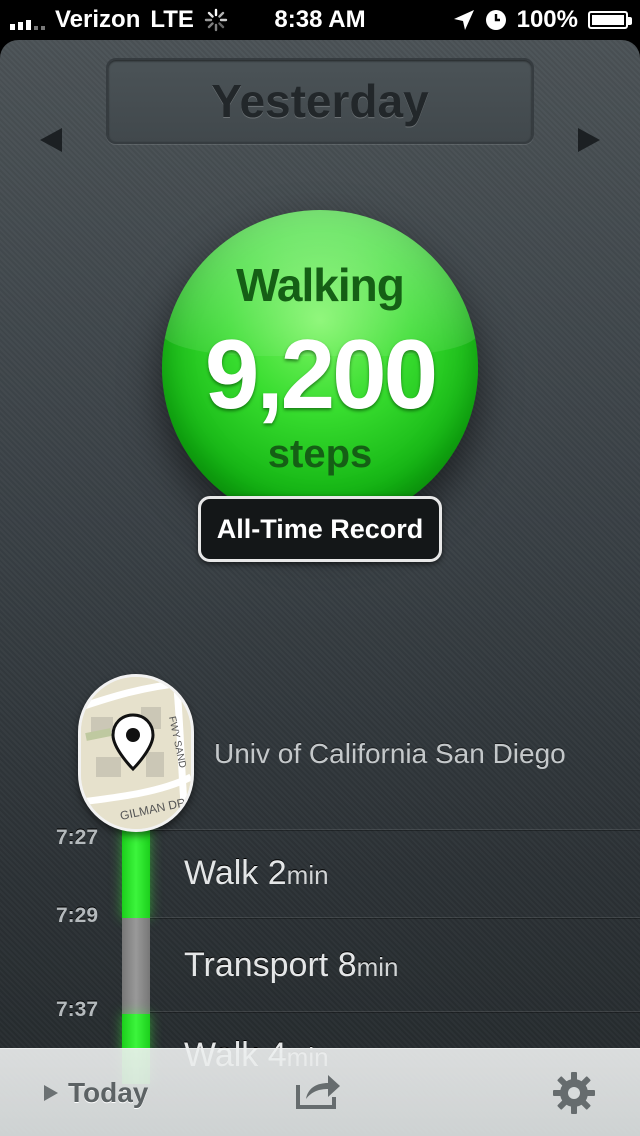  What do you see at coordinates (495, 20) in the screenshot?
I see `clock-icon` at bounding box center [495, 20].